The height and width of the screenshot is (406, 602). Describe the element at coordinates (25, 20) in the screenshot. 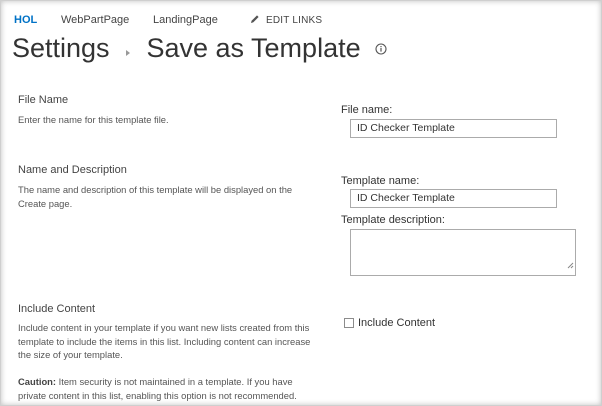

I see `nav-item-hol: HOL` at that location.